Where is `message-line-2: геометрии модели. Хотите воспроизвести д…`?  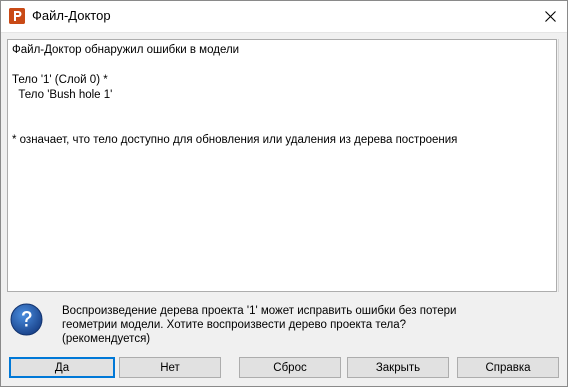 message-line-2: геометрии модели. Хотите воспроизвести д… is located at coordinates (234, 325).